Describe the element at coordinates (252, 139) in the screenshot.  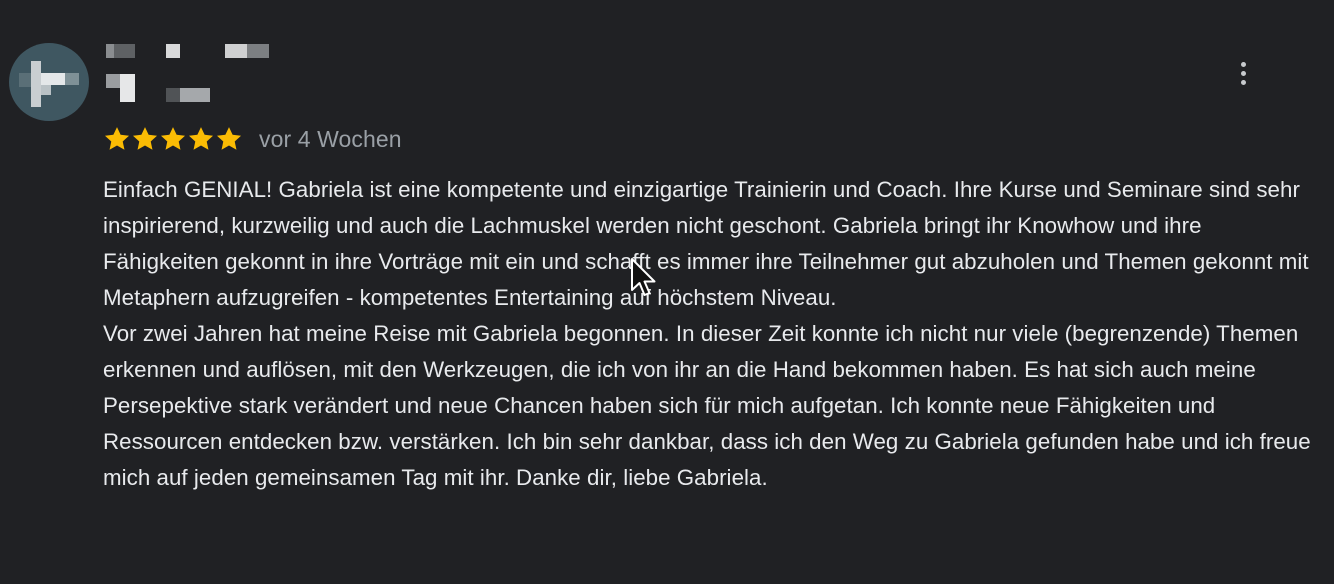
I see `rating-row: vor 4 Wochen` at that location.